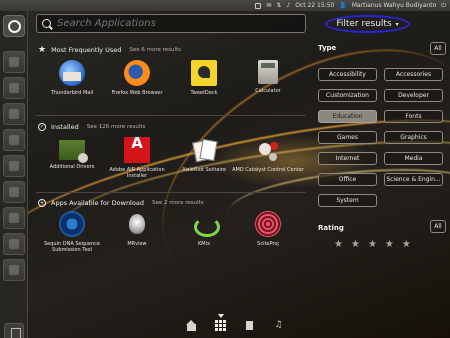  I want to click on search-box, so click(171, 23).